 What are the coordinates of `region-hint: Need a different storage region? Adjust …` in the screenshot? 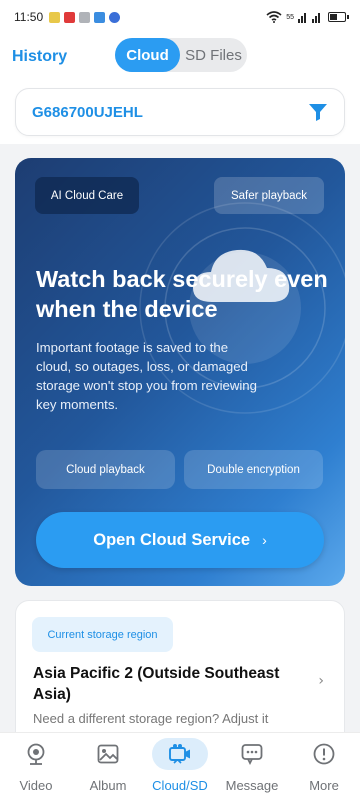 It's located at (151, 718).